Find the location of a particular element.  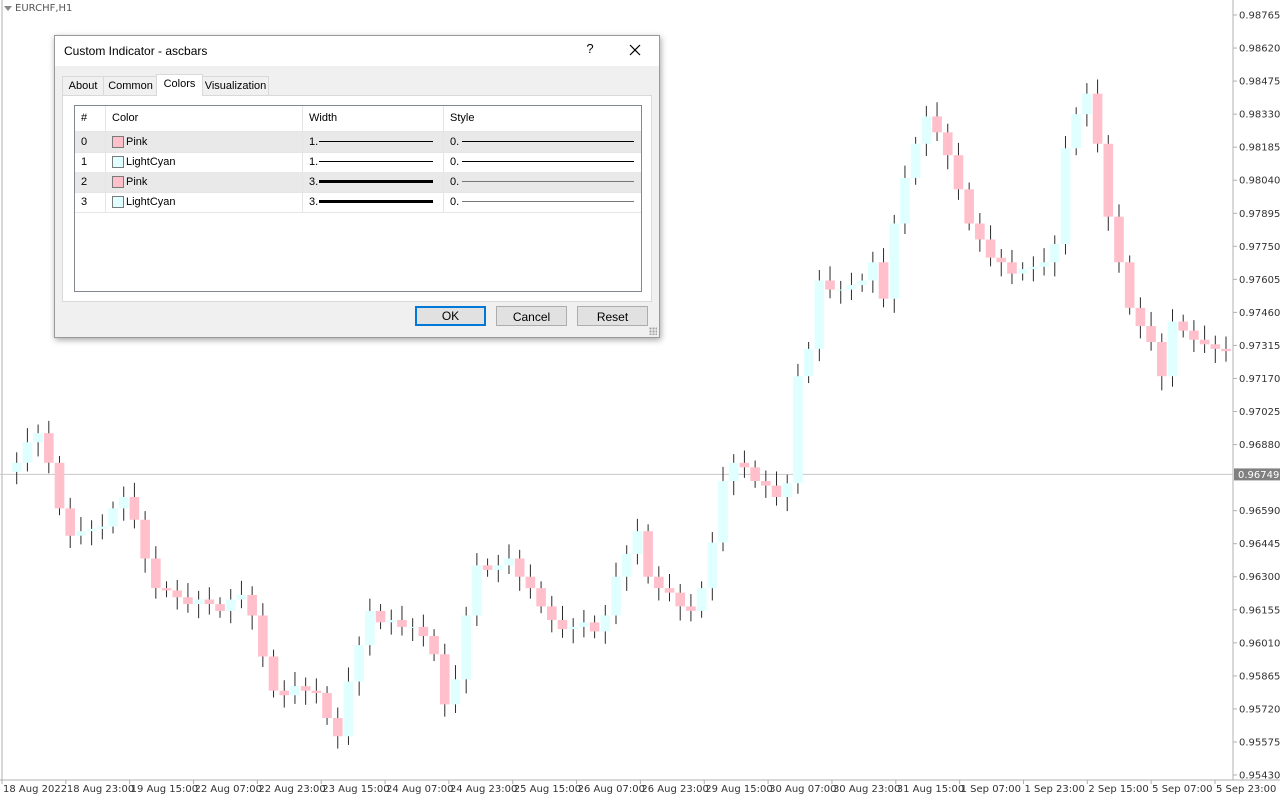

symbol-label: EURCHF,H1 is located at coordinates (38, 8).